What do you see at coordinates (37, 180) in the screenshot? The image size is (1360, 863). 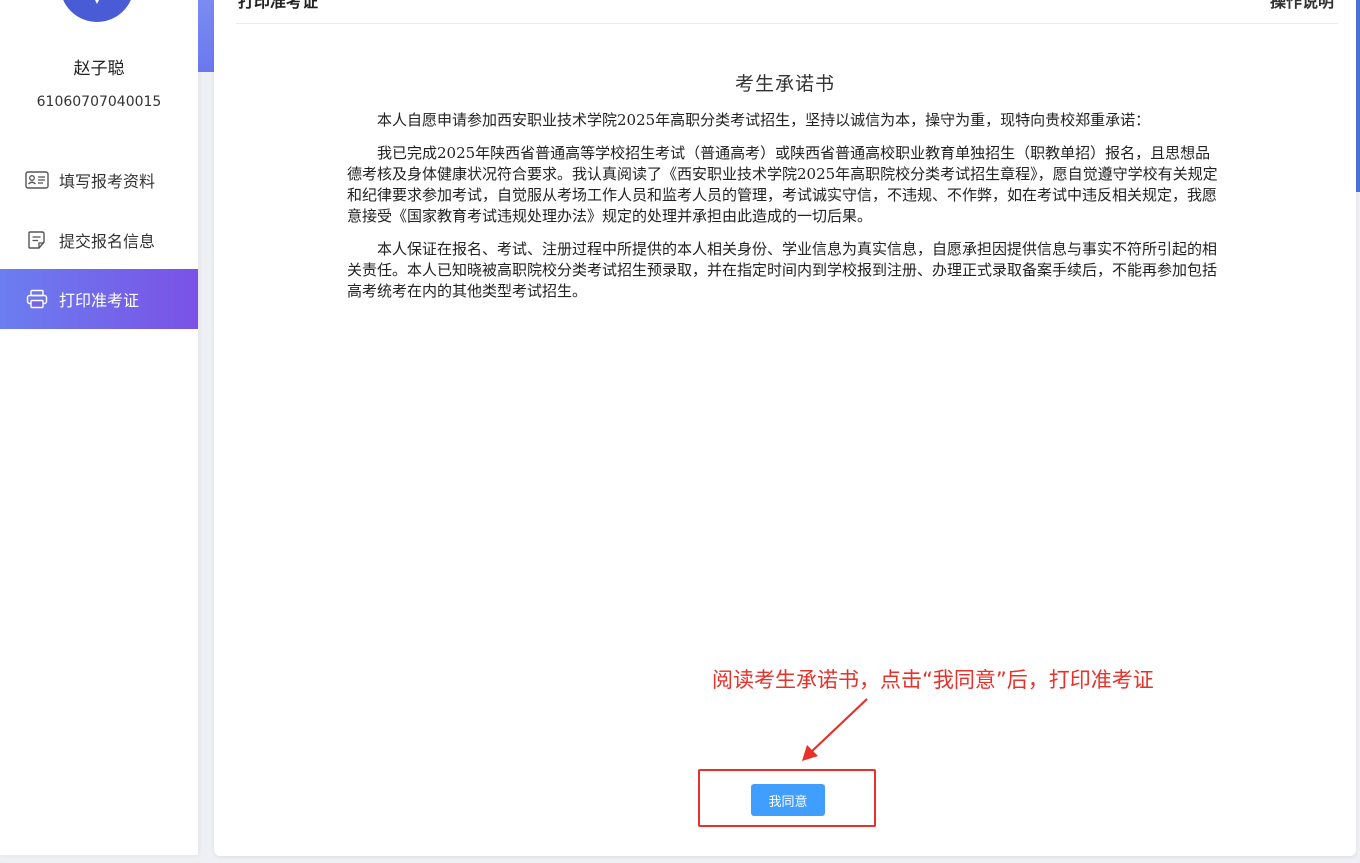 I see `id-card-icon` at bounding box center [37, 180].